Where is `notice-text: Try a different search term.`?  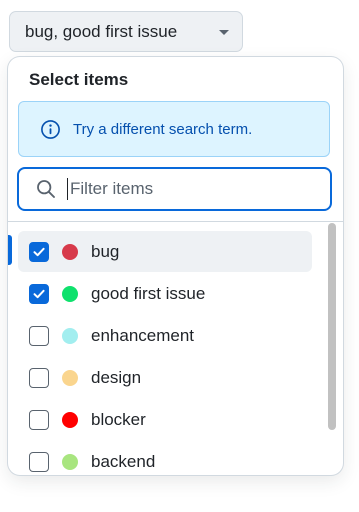
notice-text: Try a different search term. is located at coordinates (163, 129).